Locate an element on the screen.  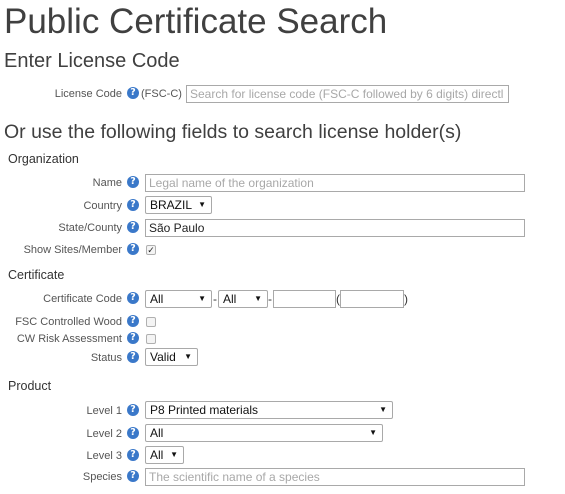
certificate-category-select: All ▼ is located at coordinates (243, 299).